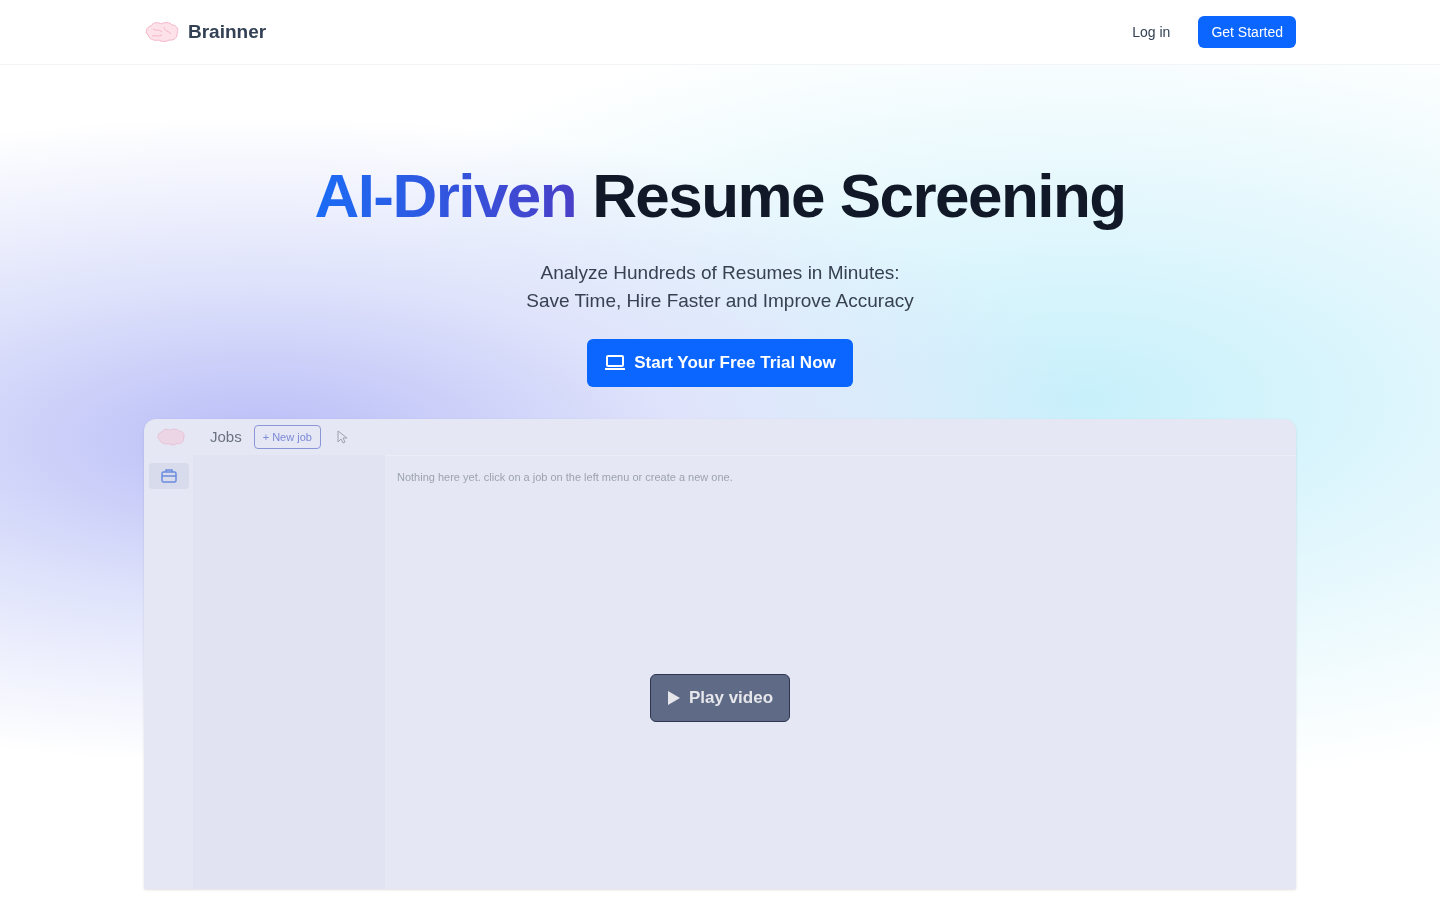 This screenshot has height=900, width=1440. What do you see at coordinates (1151, 32) in the screenshot?
I see `login-link: Log in` at bounding box center [1151, 32].